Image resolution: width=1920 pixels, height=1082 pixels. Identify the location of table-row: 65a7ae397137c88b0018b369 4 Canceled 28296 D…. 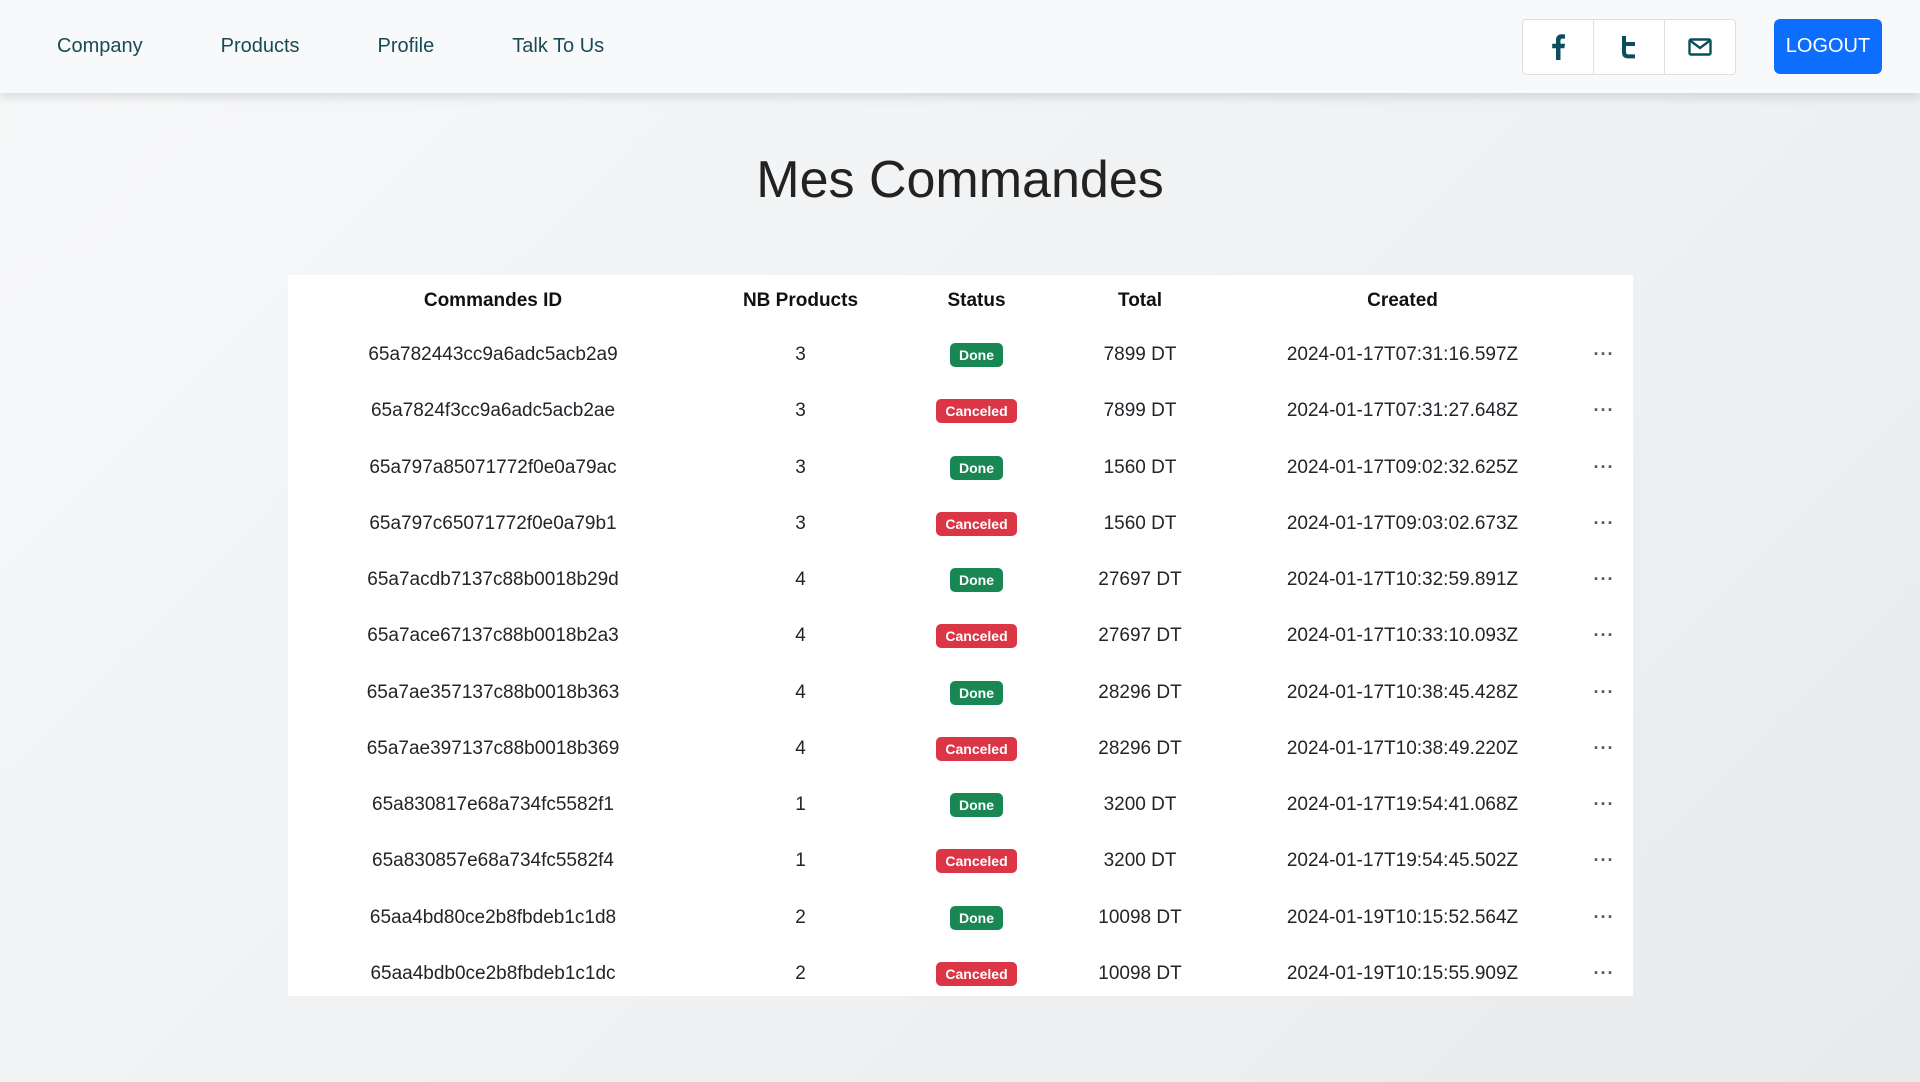
(960, 749).